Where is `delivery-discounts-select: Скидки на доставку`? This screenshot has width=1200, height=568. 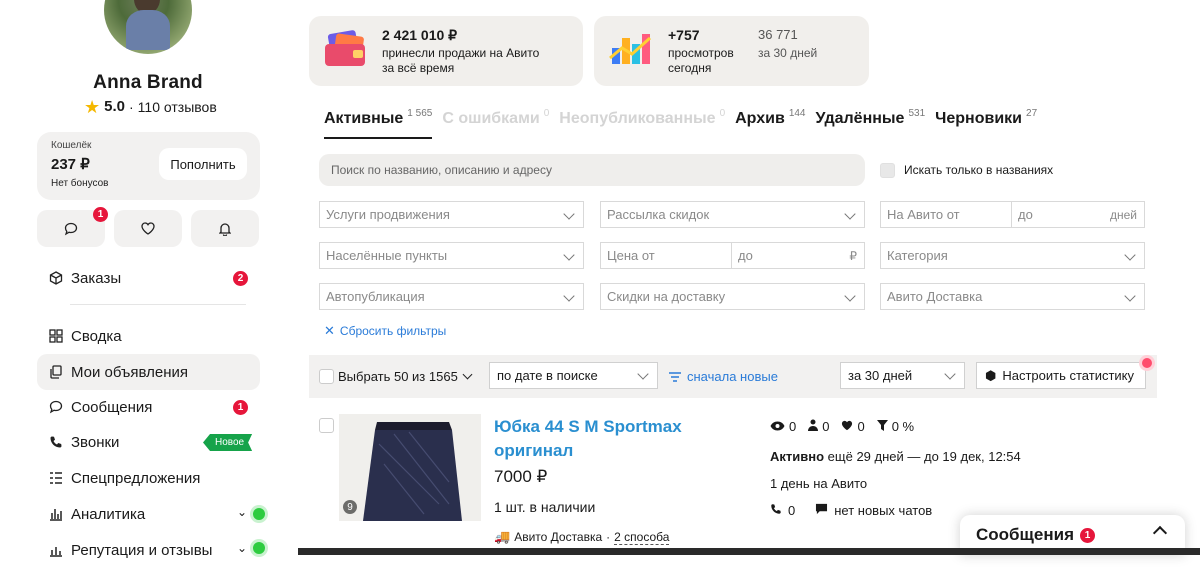
delivery-discounts-select: Скидки на доставку is located at coordinates (732, 296).